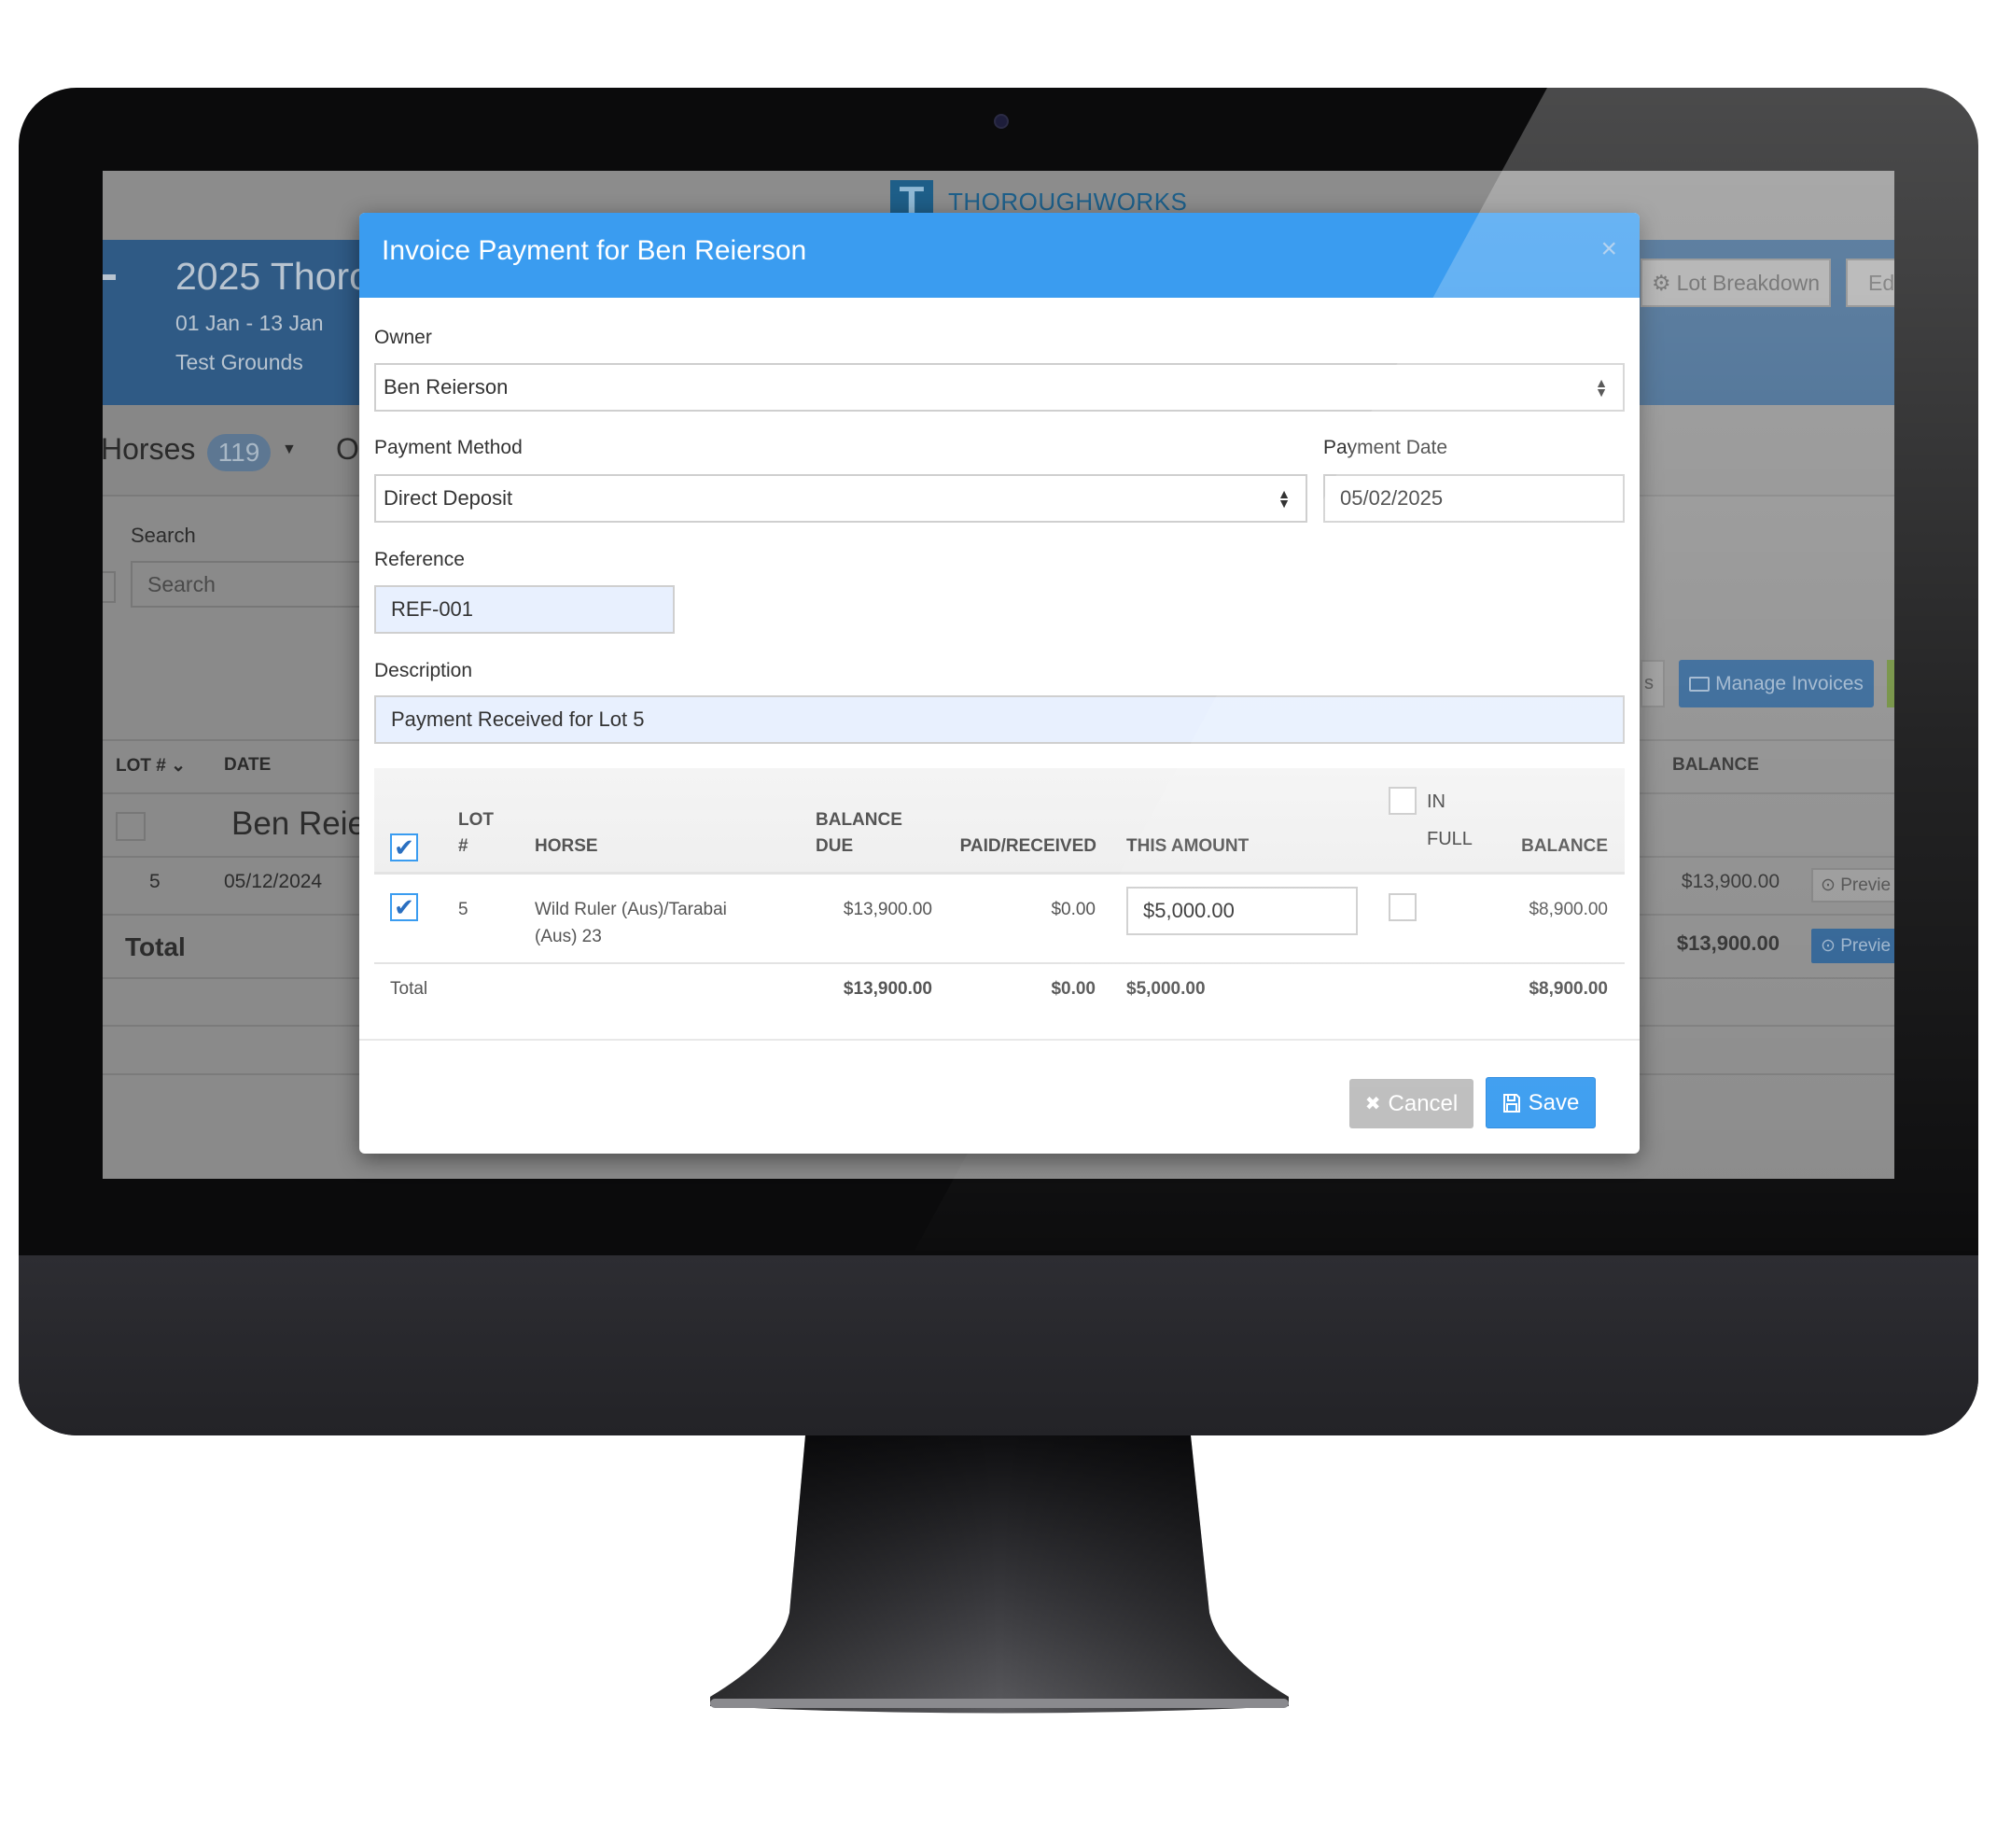 The width and height of the screenshot is (1997, 1848). Describe the element at coordinates (1474, 499) in the screenshot. I see `payment-date-input: 05/02/2025` at that location.